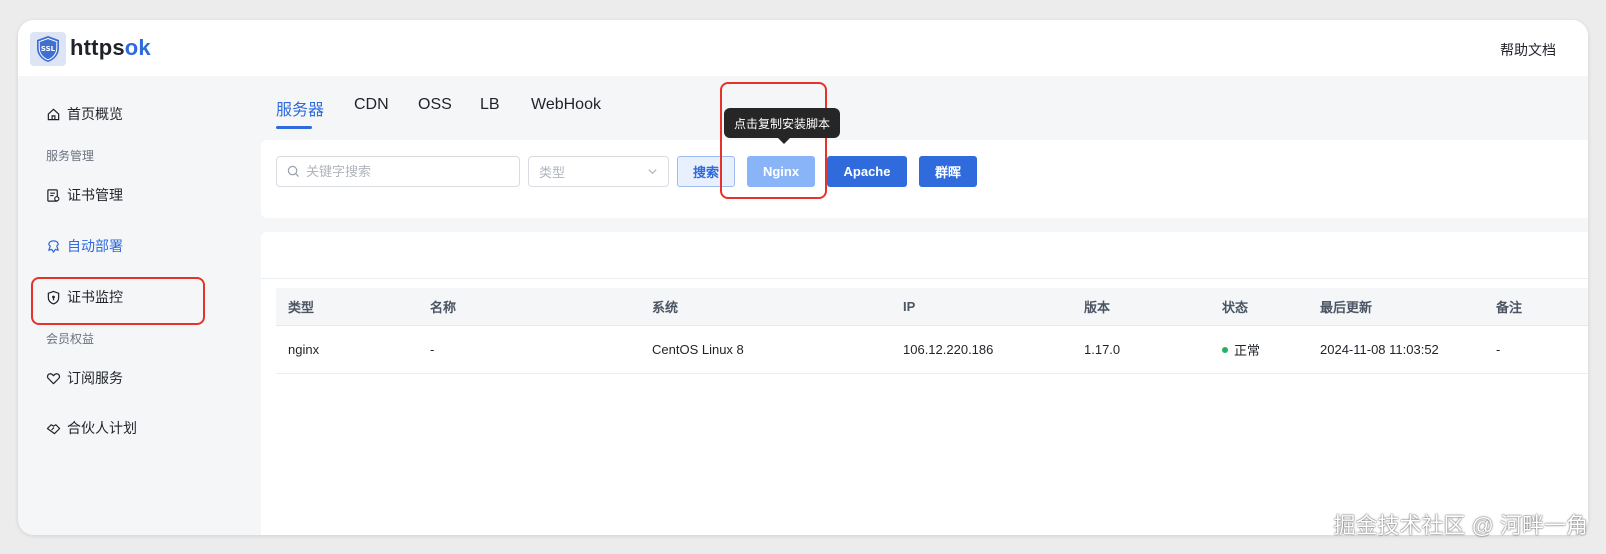 The image size is (1606, 554). What do you see at coordinates (95, 246) in the screenshot?
I see `sidebar-item-label: 自动部署` at bounding box center [95, 246].